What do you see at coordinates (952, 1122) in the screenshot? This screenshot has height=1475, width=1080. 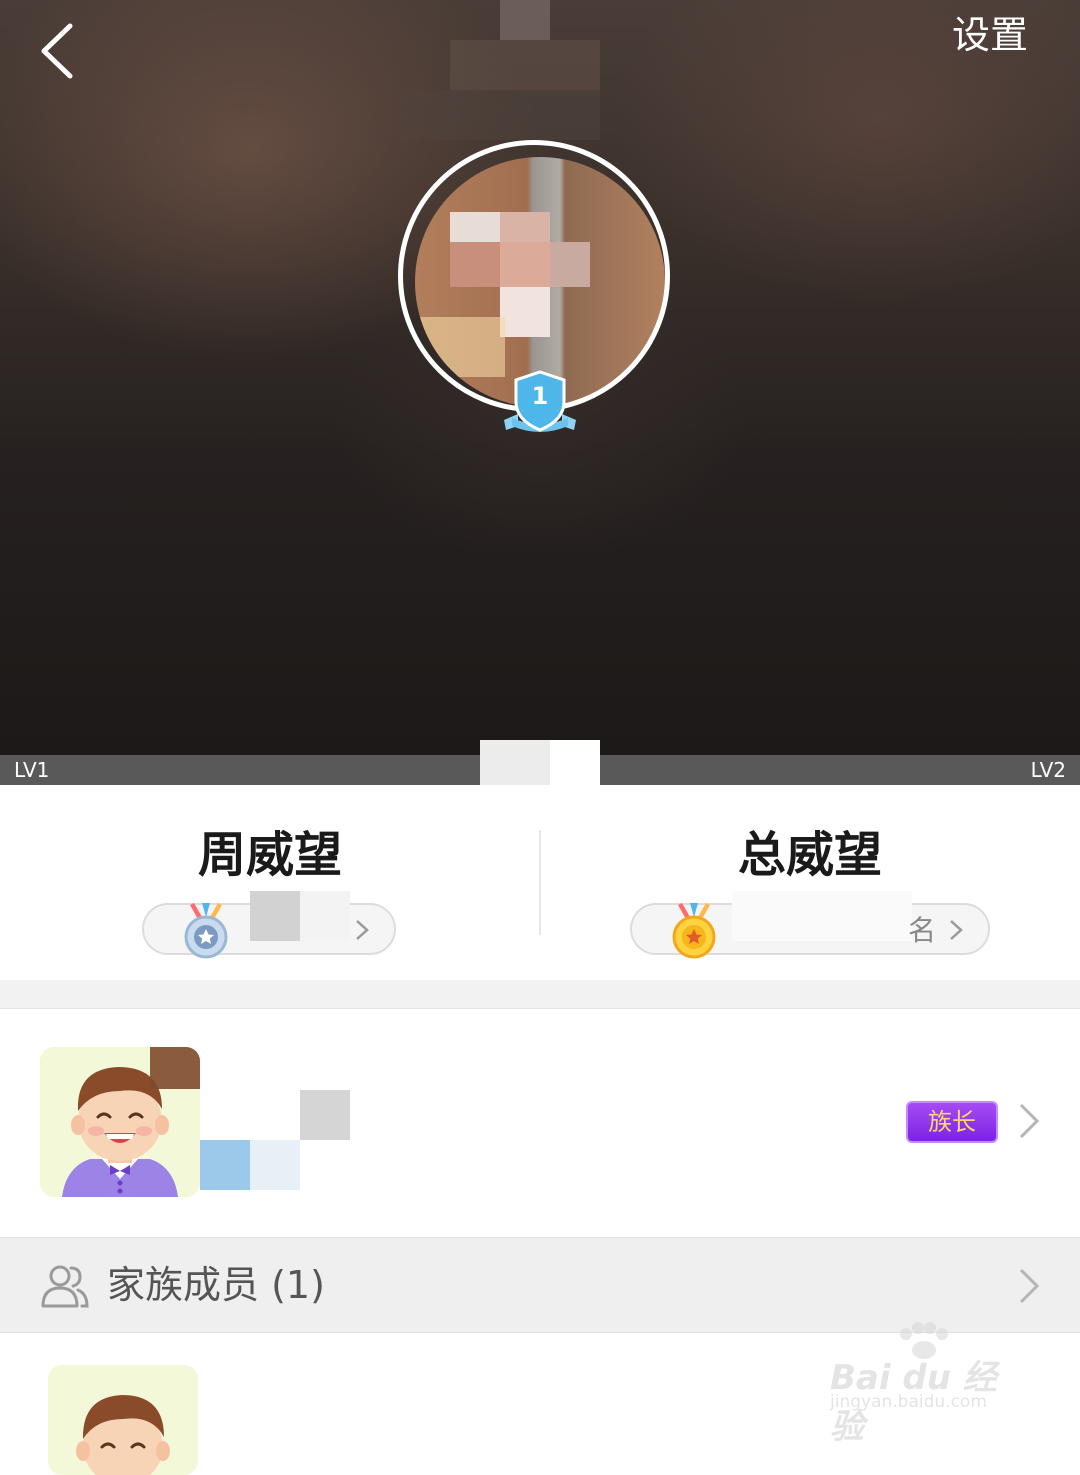 I see `chief-badge: 族长` at bounding box center [952, 1122].